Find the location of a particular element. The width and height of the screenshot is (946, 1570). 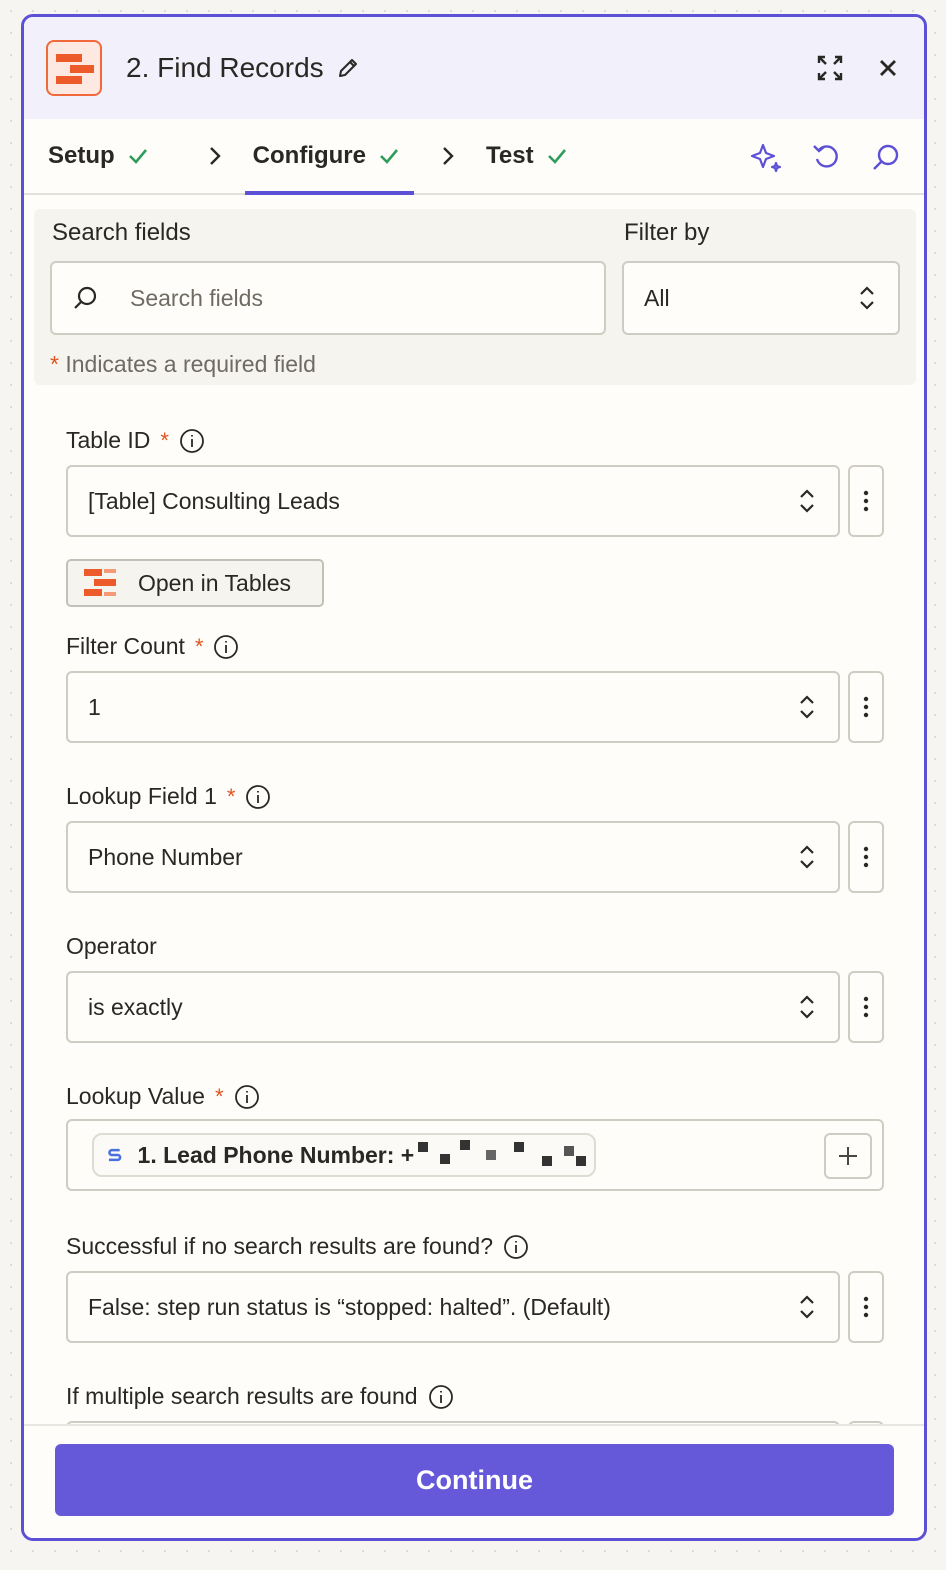

open-in-tables-button: Open in Tables is located at coordinates (195, 583).